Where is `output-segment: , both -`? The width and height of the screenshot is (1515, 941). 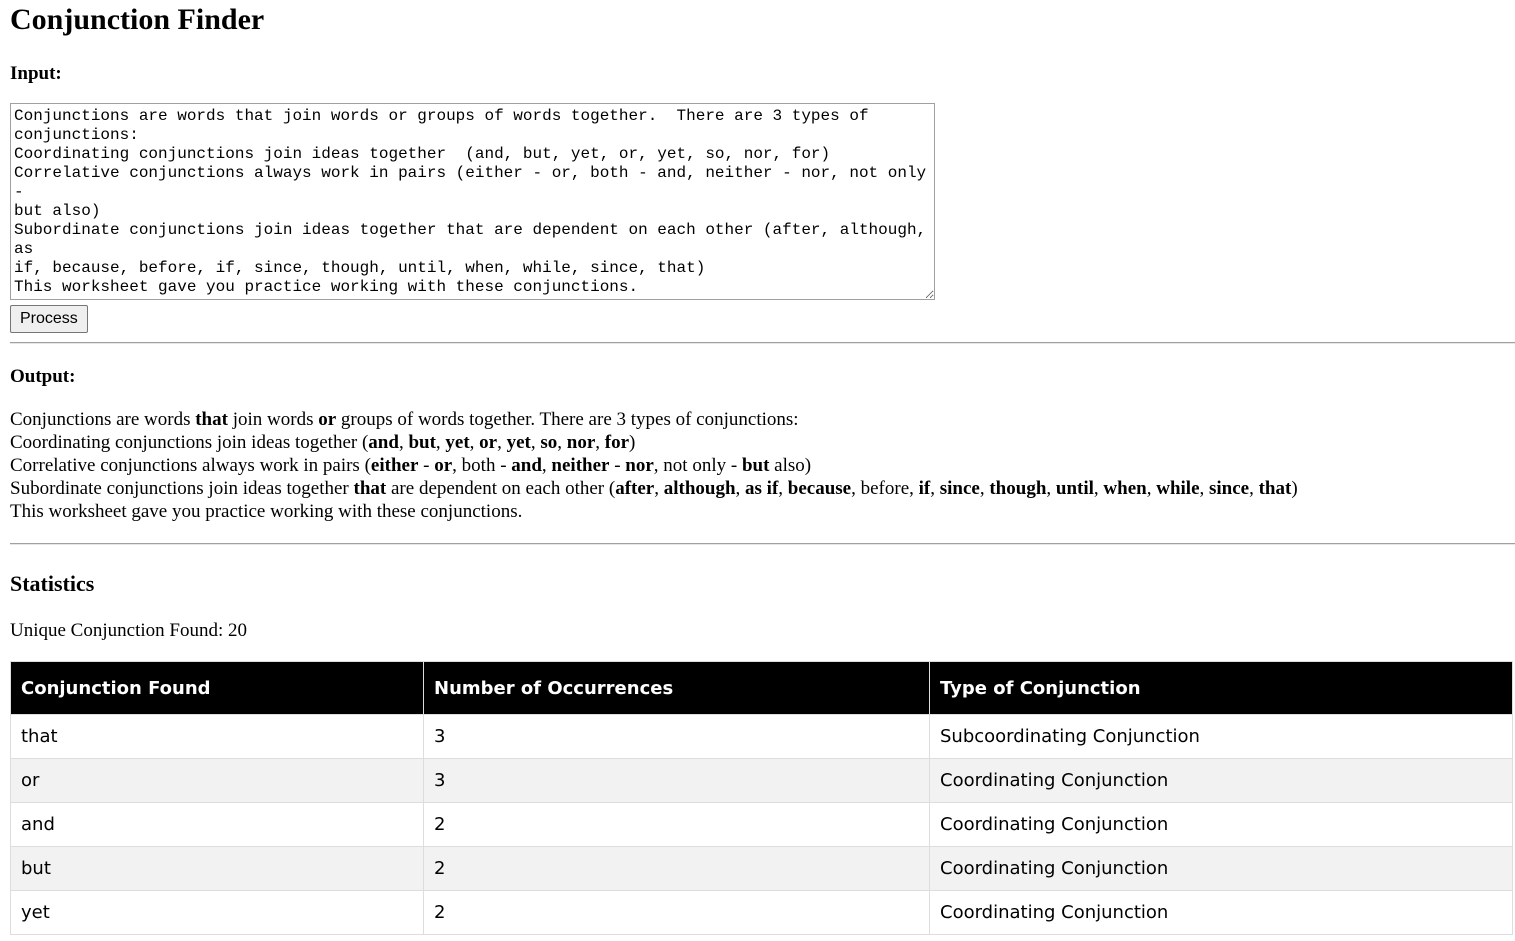 output-segment: , both - is located at coordinates (482, 465).